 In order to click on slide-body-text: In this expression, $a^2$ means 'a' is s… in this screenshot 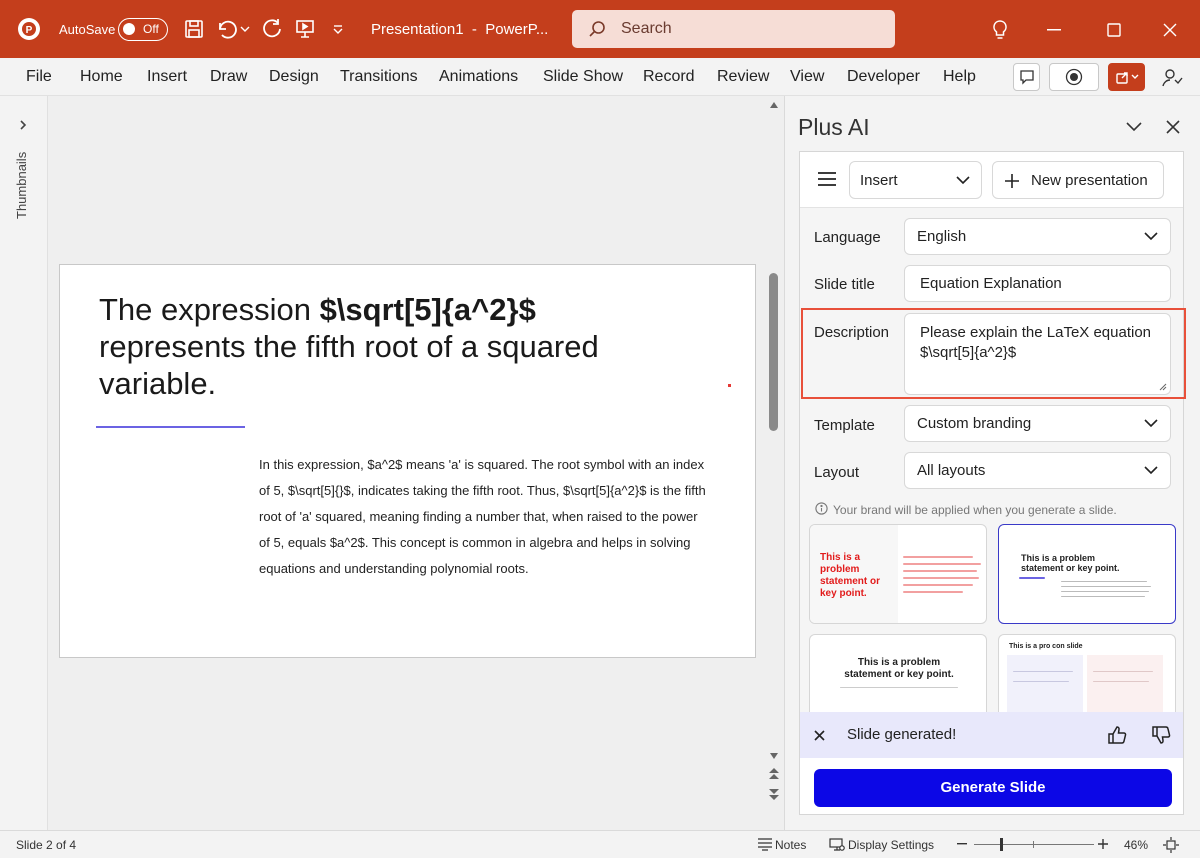, I will do `click(484, 517)`.